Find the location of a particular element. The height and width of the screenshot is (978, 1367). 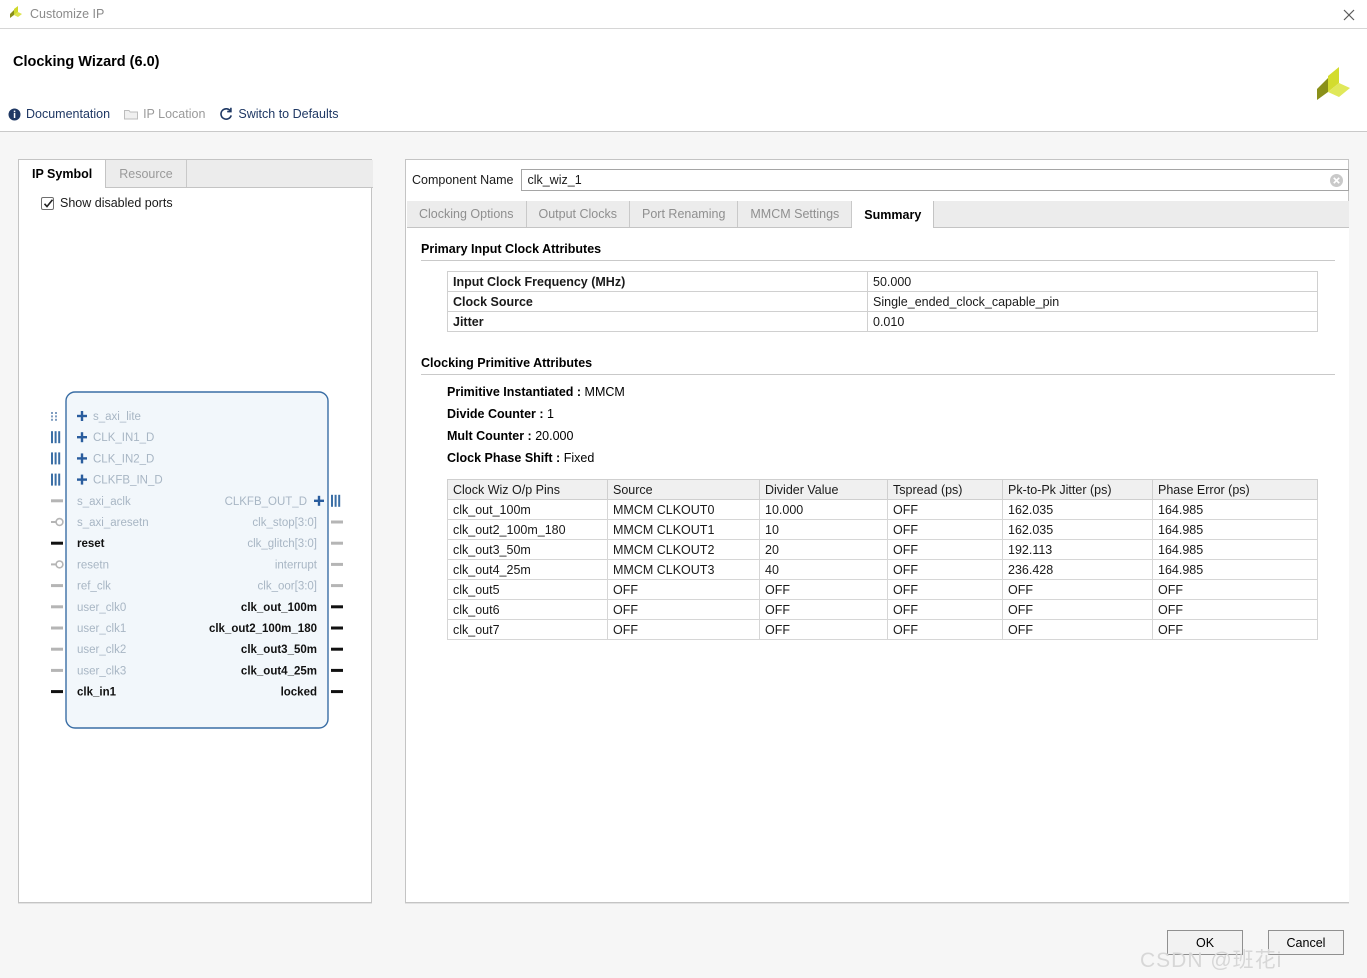

input-port-label: user_clk0 is located at coordinates (101, 608).